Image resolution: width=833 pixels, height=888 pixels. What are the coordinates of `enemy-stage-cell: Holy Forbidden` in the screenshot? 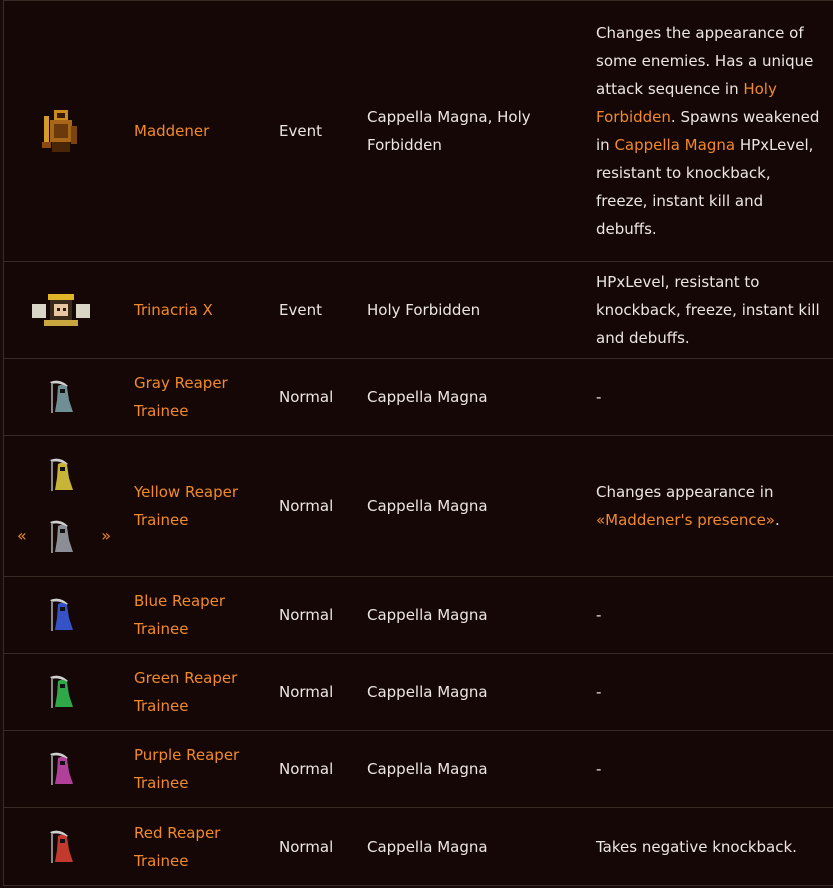 It's located at (466, 310).